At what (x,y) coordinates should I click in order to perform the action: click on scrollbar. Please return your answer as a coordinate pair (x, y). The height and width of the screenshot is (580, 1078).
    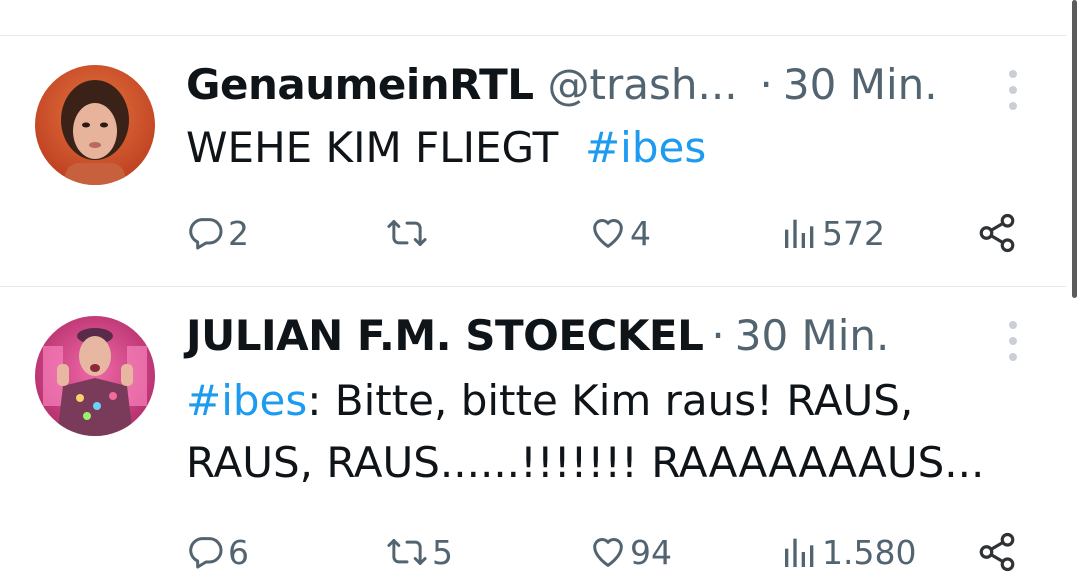
    Looking at the image, I should click on (1074, 290).